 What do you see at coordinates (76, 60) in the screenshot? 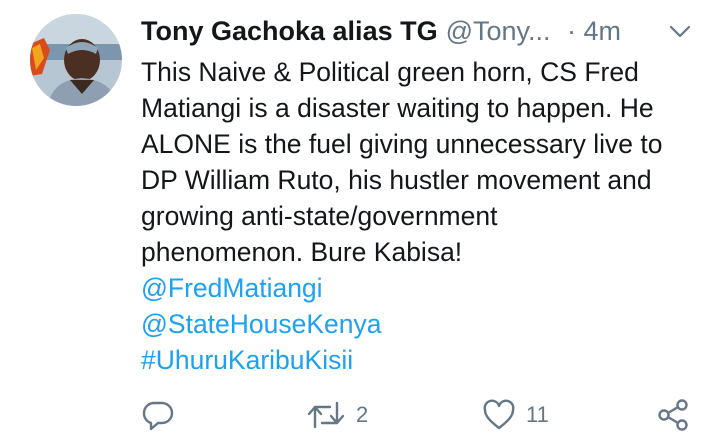
I see `avatar` at bounding box center [76, 60].